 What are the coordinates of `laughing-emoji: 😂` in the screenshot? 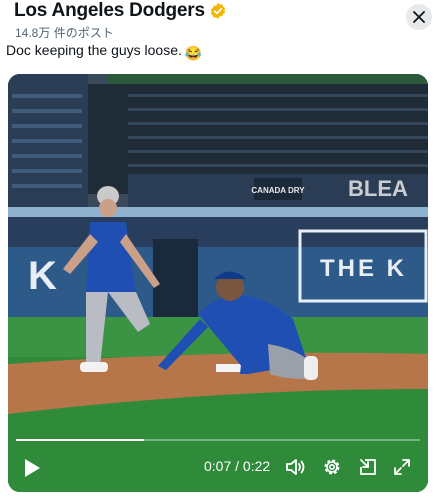 It's located at (193, 53).